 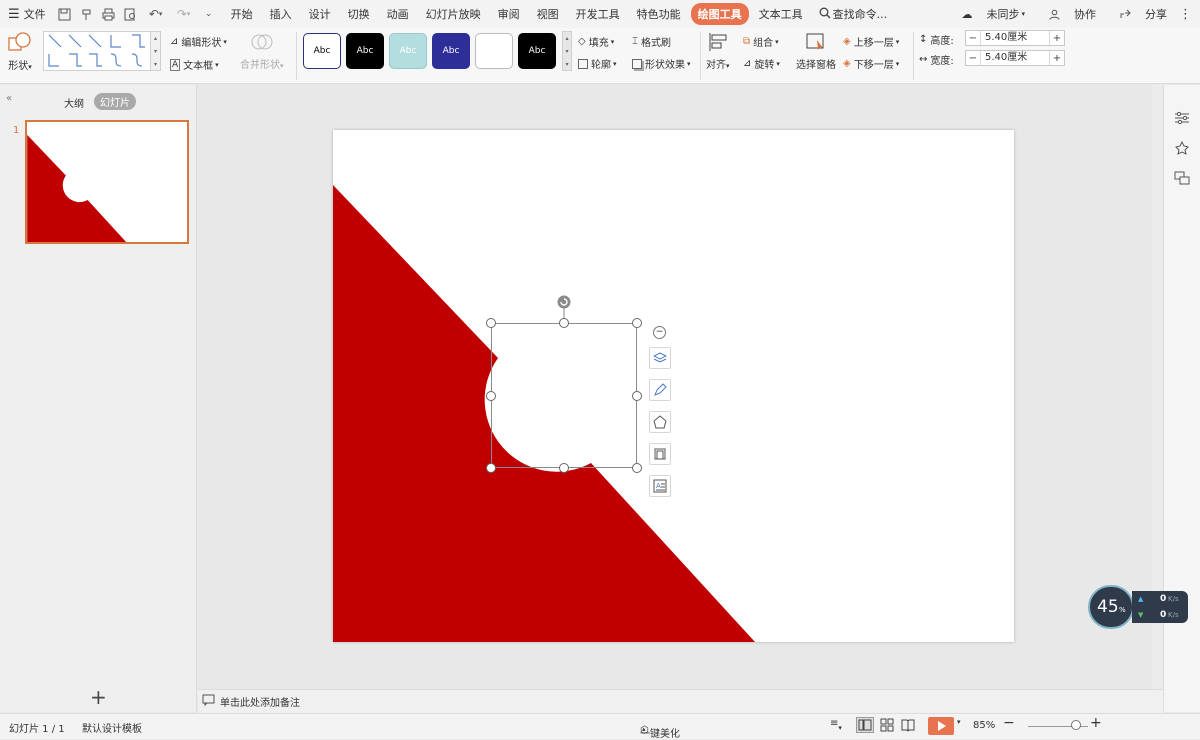 I want to click on style-gallery-scroll: ▴ ▾ ▾, so click(x=567, y=51).